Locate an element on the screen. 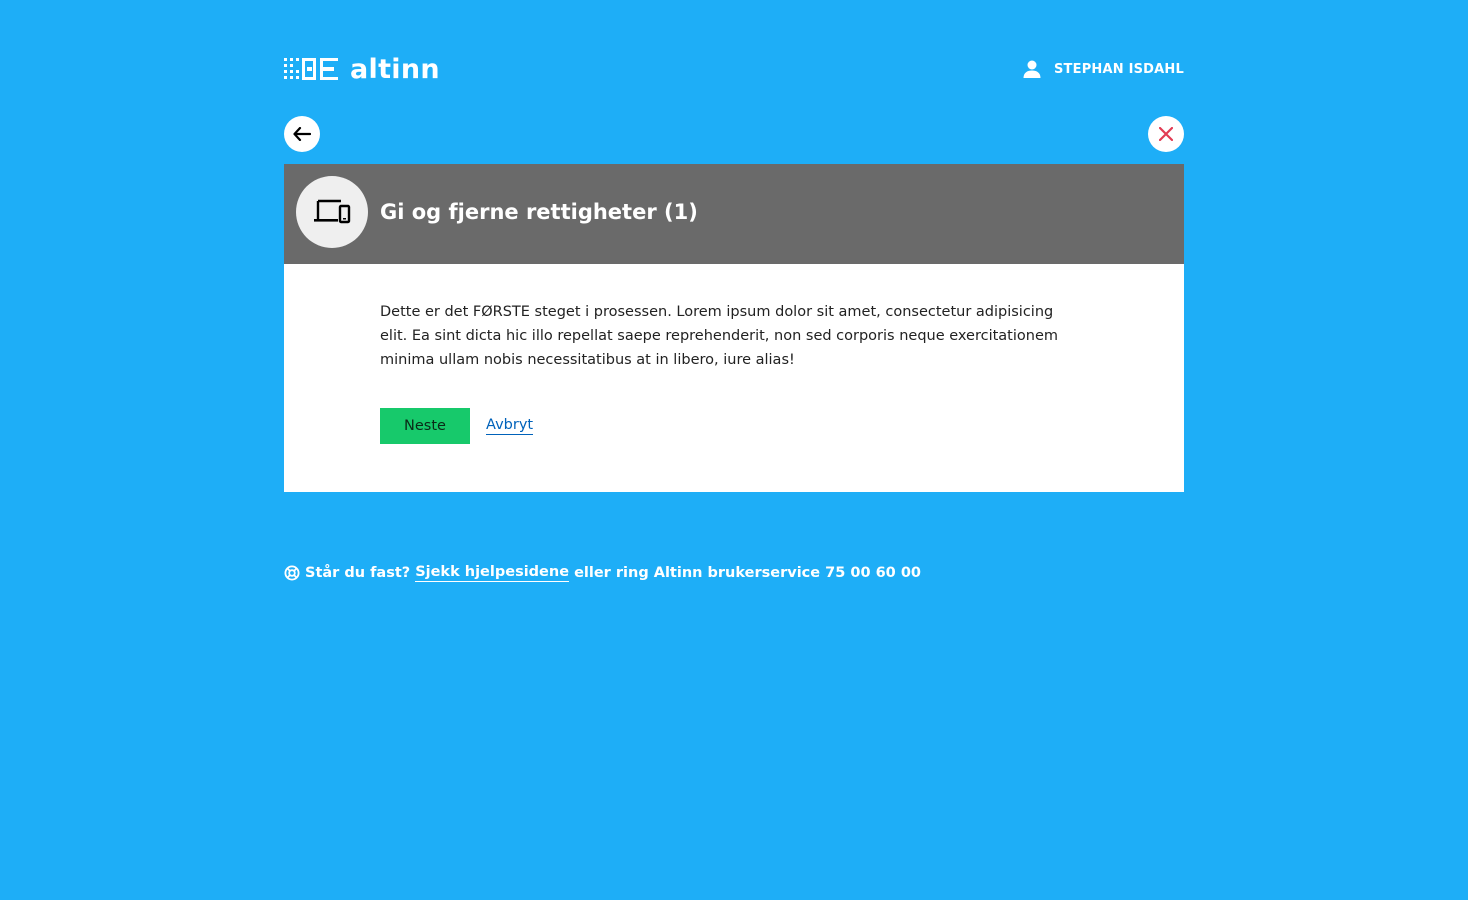 The image size is (1468, 900). top-header: altinn STEPHAN ISDAHL is located at coordinates (734, 69).